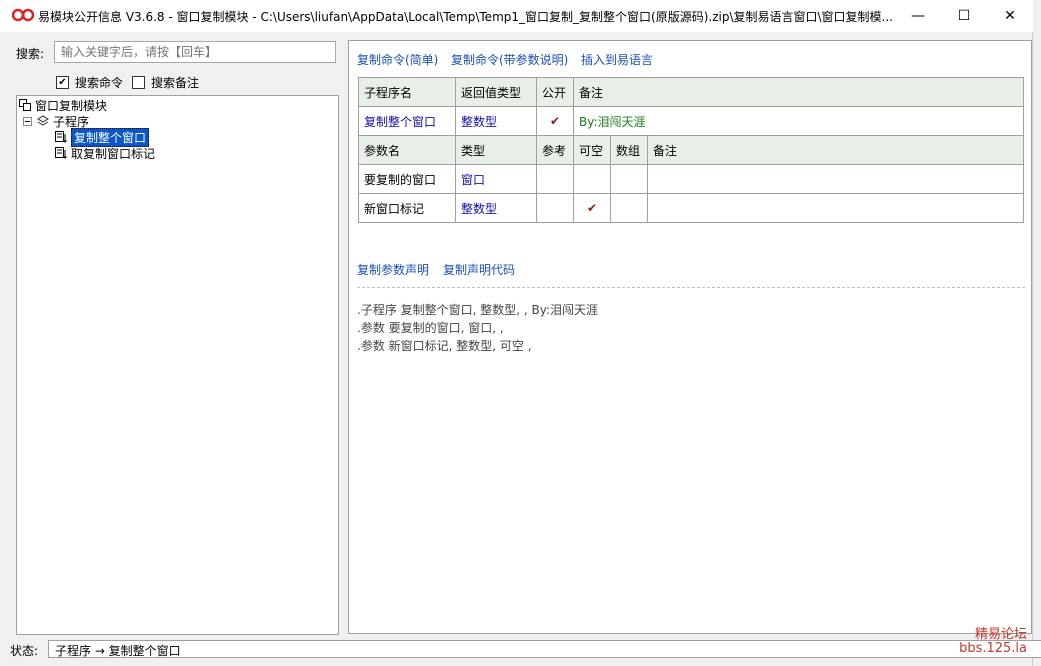 This screenshot has width=1041, height=666. I want to click on col-header: 参考, so click(555, 150).